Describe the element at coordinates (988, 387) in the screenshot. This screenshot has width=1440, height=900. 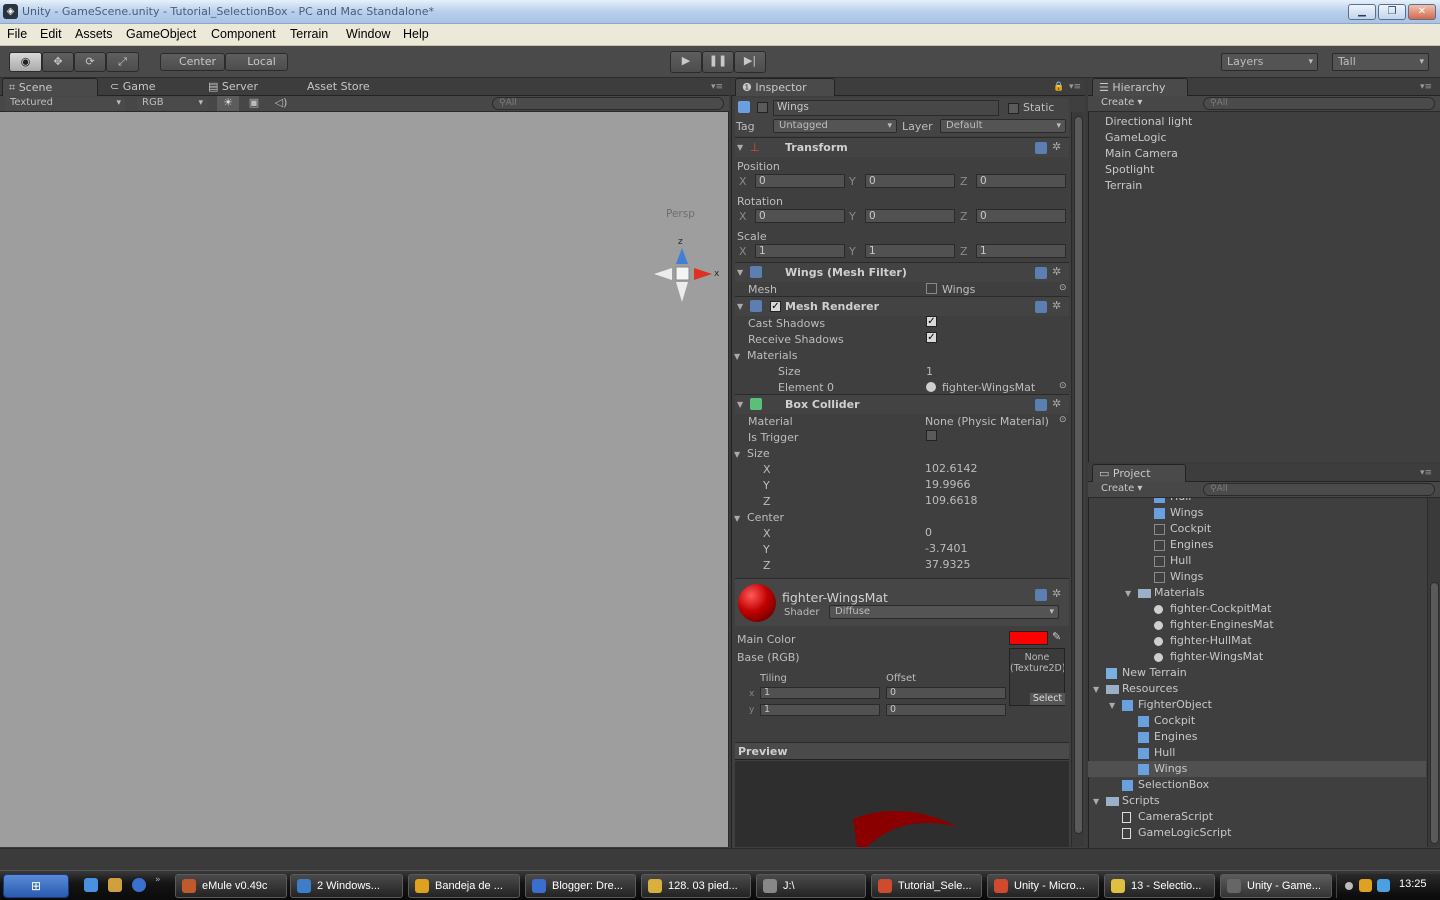
I see `element-0-value: fighter-WingsMat` at that location.